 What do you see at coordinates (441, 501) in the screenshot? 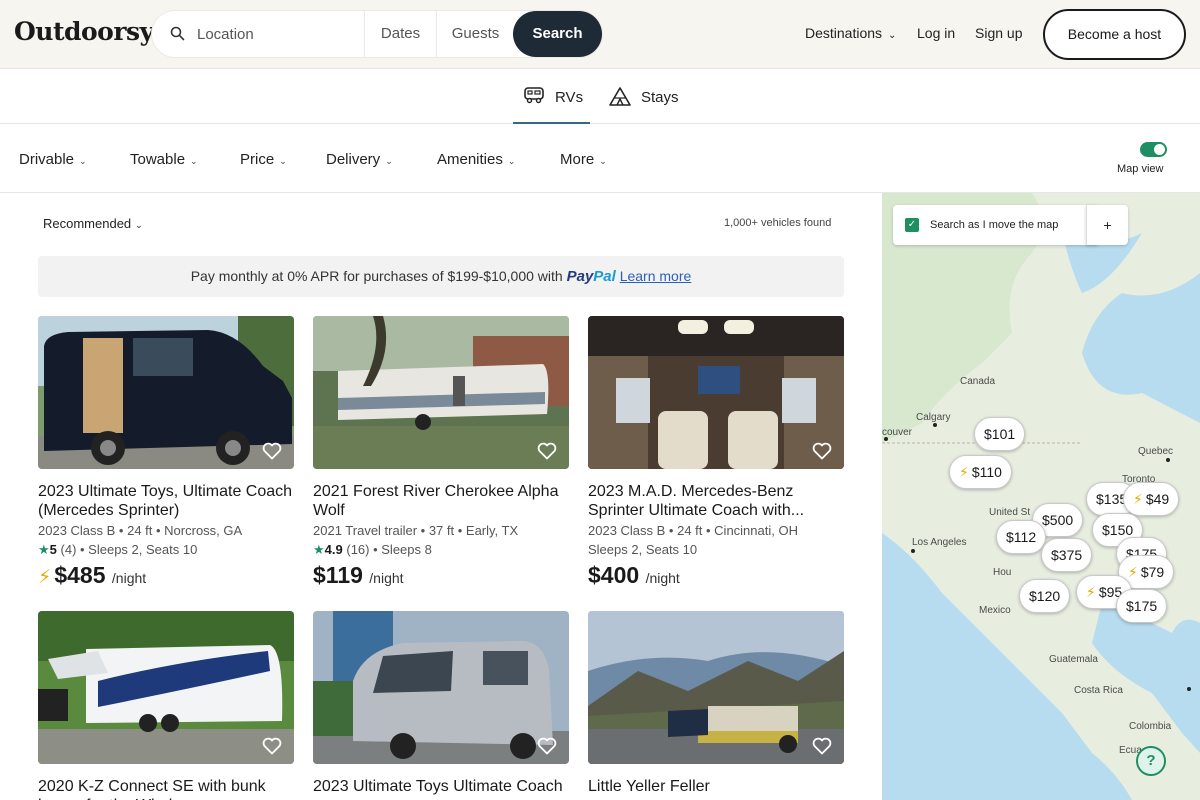
I see `listing-title: 2021 Forest River Cherokee Alpha Wolf` at bounding box center [441, 501].